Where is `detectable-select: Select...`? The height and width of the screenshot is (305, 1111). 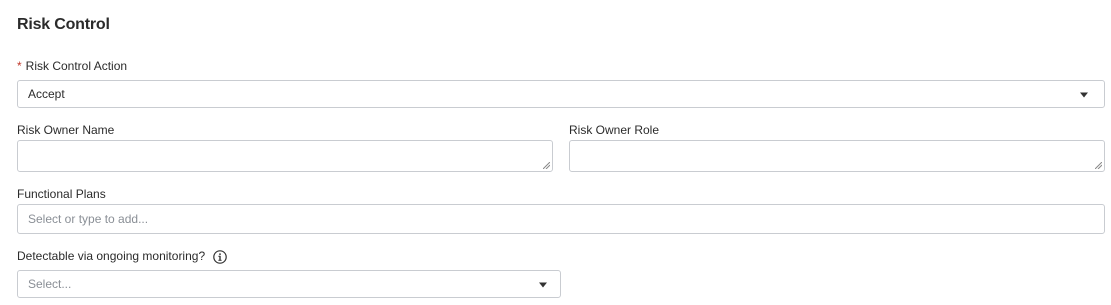 detectable-select: Select... is located at coordinates (289, 284).